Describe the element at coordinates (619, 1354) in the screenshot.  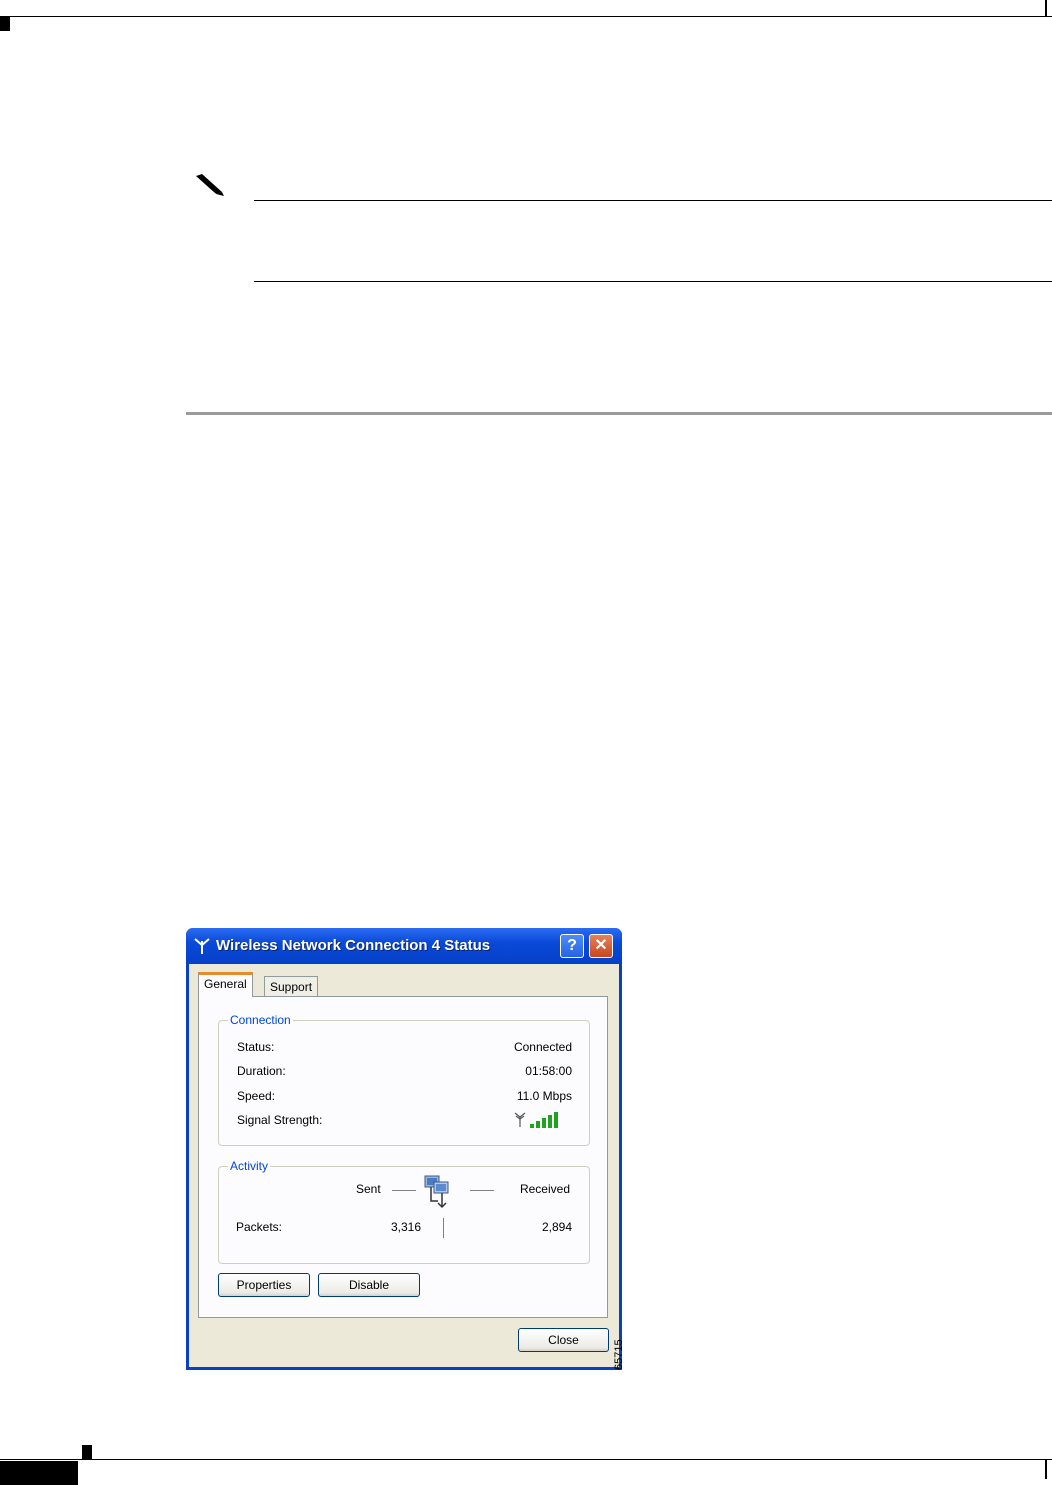
I see `figure-number: 65715` at that location.